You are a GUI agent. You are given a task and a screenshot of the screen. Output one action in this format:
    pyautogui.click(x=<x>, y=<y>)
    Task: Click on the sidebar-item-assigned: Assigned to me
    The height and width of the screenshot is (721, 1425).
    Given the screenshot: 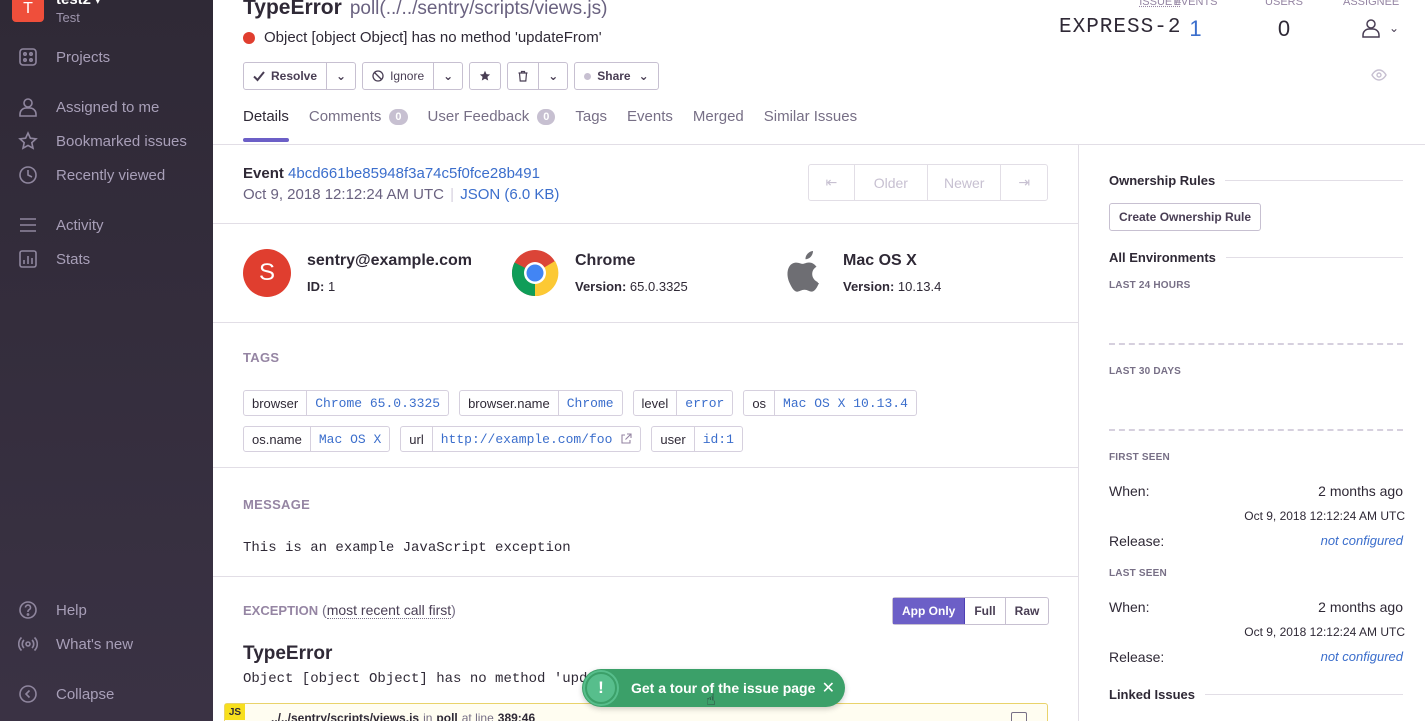 What is the action you would take?
    pyautogui.click(x=88, y=107)
    